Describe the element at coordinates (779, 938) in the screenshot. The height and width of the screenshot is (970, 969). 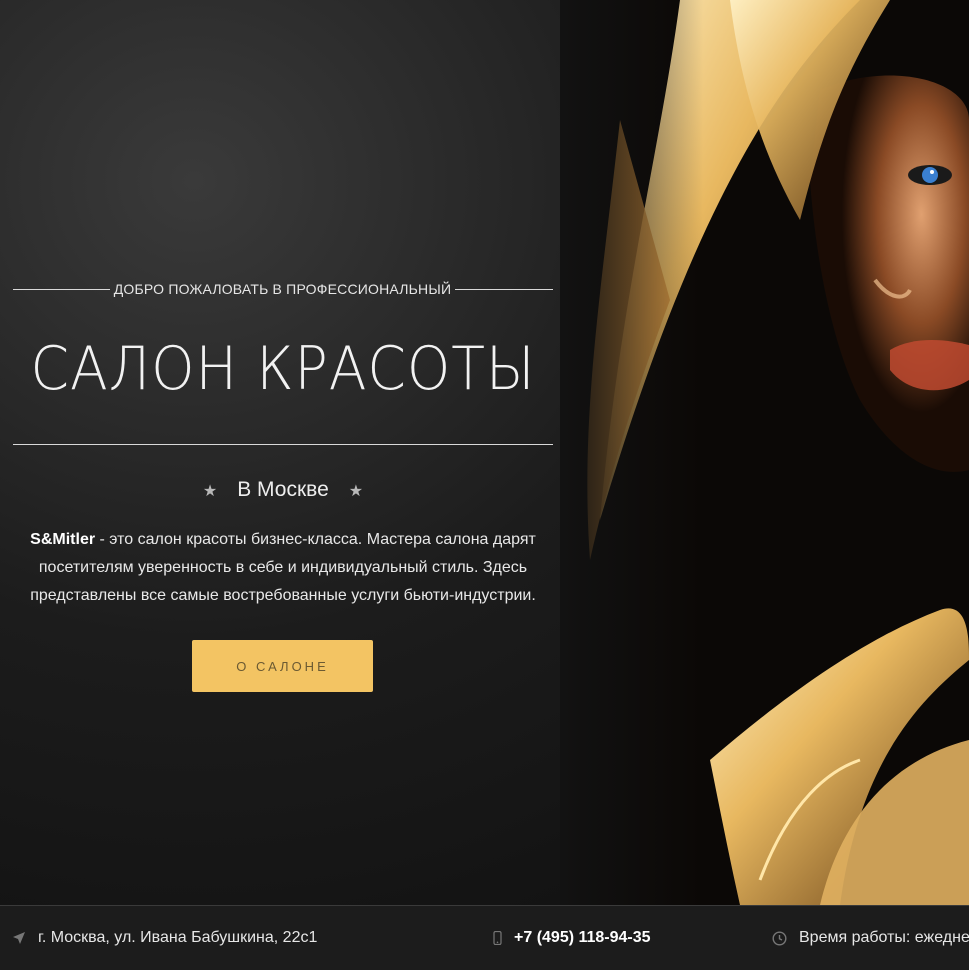
I see `clock-icon` at that location.